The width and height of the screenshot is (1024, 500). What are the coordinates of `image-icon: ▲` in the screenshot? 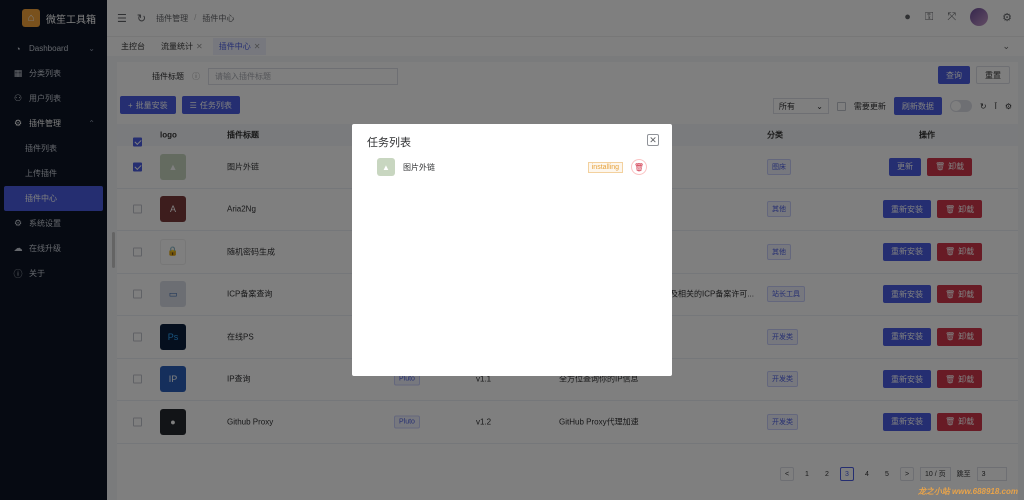 It's located at (386, 167).